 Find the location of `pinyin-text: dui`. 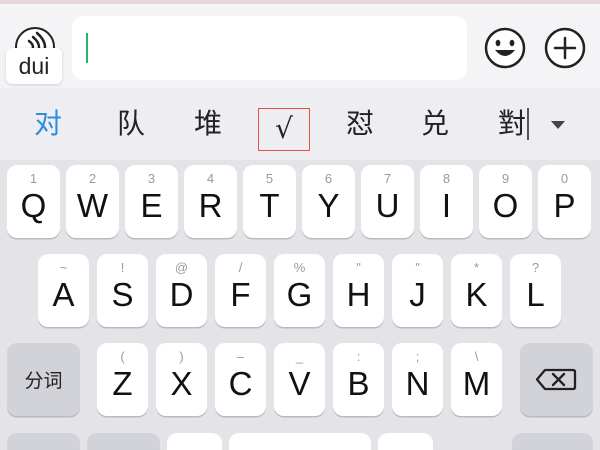

pinyin-text: dui is located at coordinates (34, 65).